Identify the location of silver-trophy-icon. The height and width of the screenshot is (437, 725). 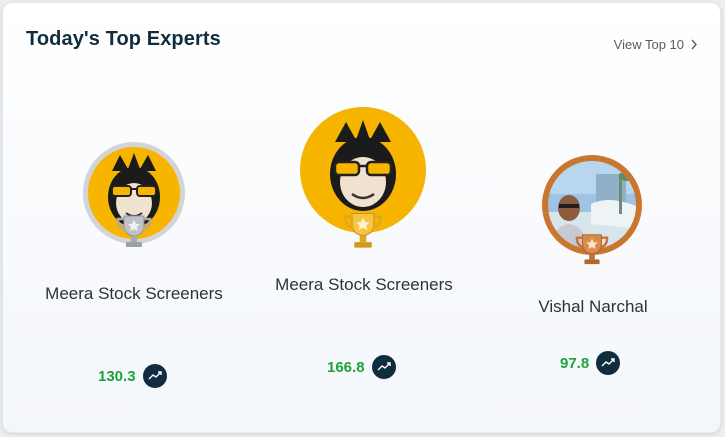
(134, 231).